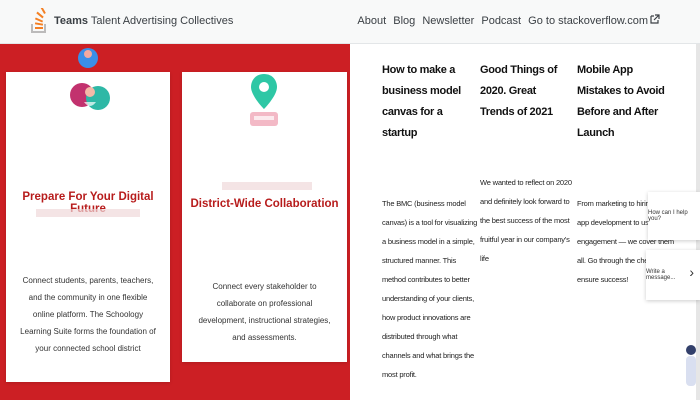  I want to click on brand-links: Teams Talent Advertising Collectives, so click(143, 21).